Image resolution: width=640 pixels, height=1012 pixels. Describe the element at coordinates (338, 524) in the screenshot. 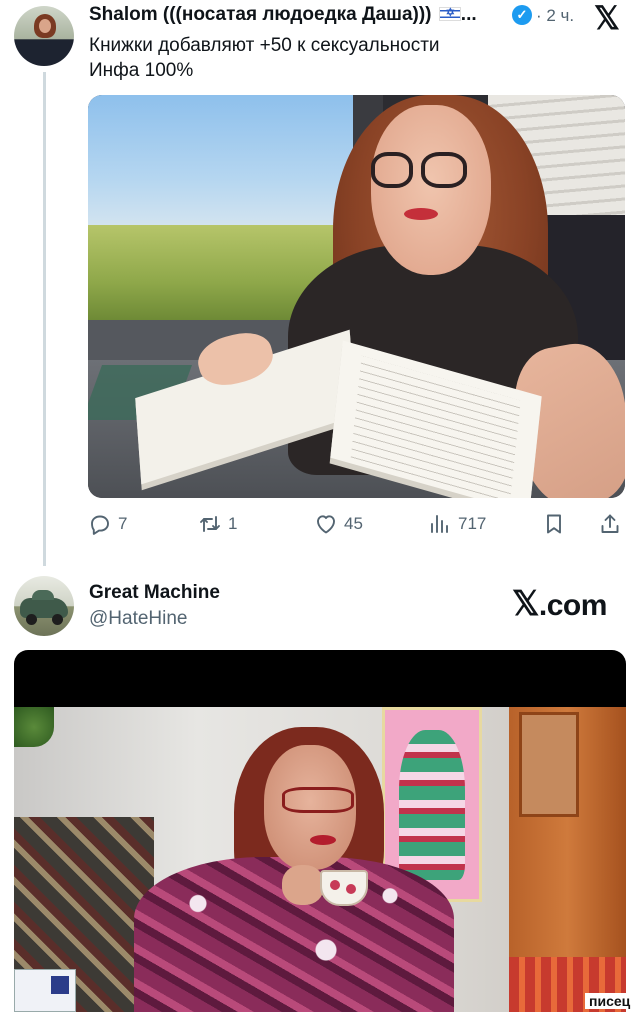

I see `like-button: 45` at that location.